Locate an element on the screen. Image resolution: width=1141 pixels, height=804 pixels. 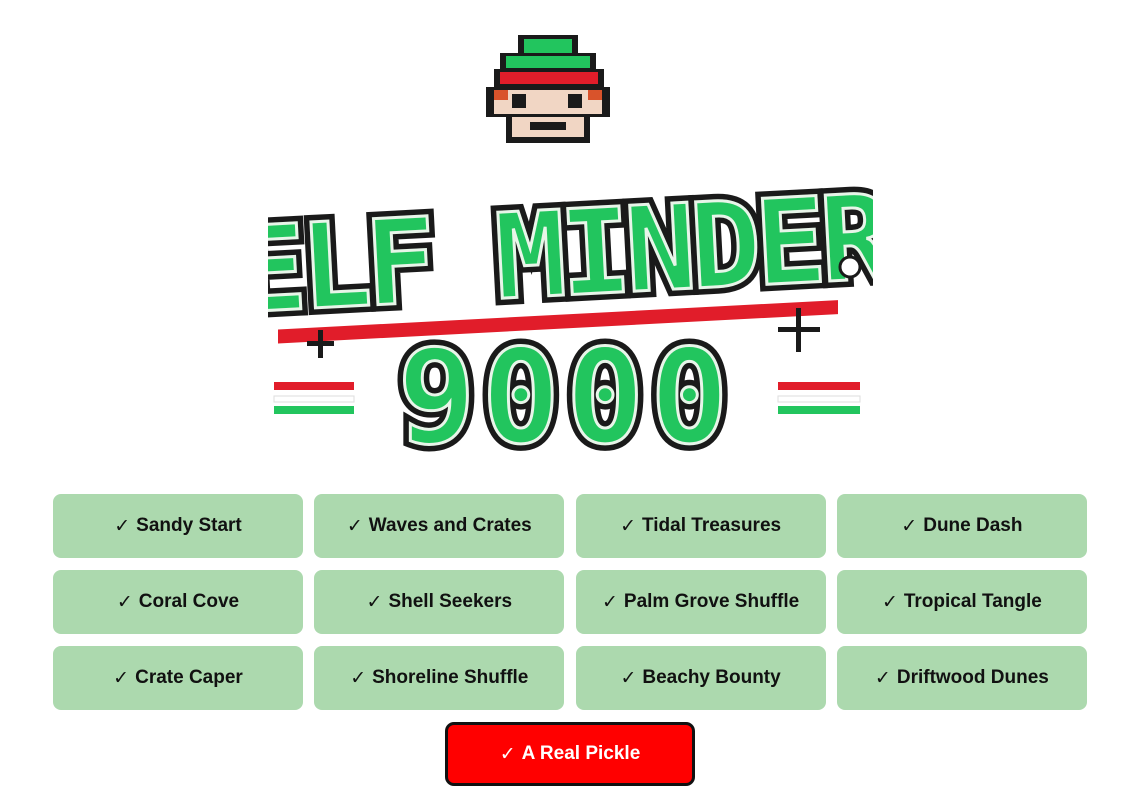
level-button-sandy-start: ✓ Sandy Start is located at coordinates (178, 526).